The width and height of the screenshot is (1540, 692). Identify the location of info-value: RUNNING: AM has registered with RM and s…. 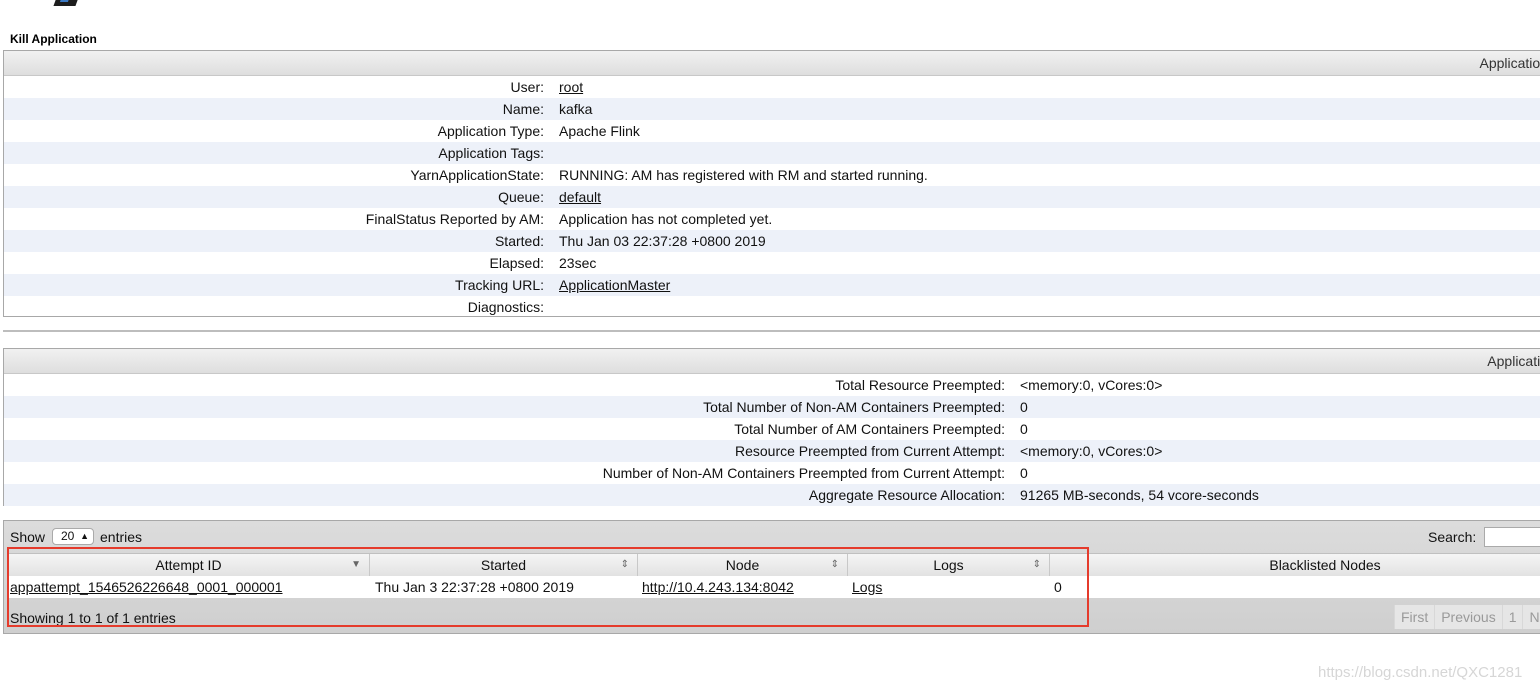
(743, 175).